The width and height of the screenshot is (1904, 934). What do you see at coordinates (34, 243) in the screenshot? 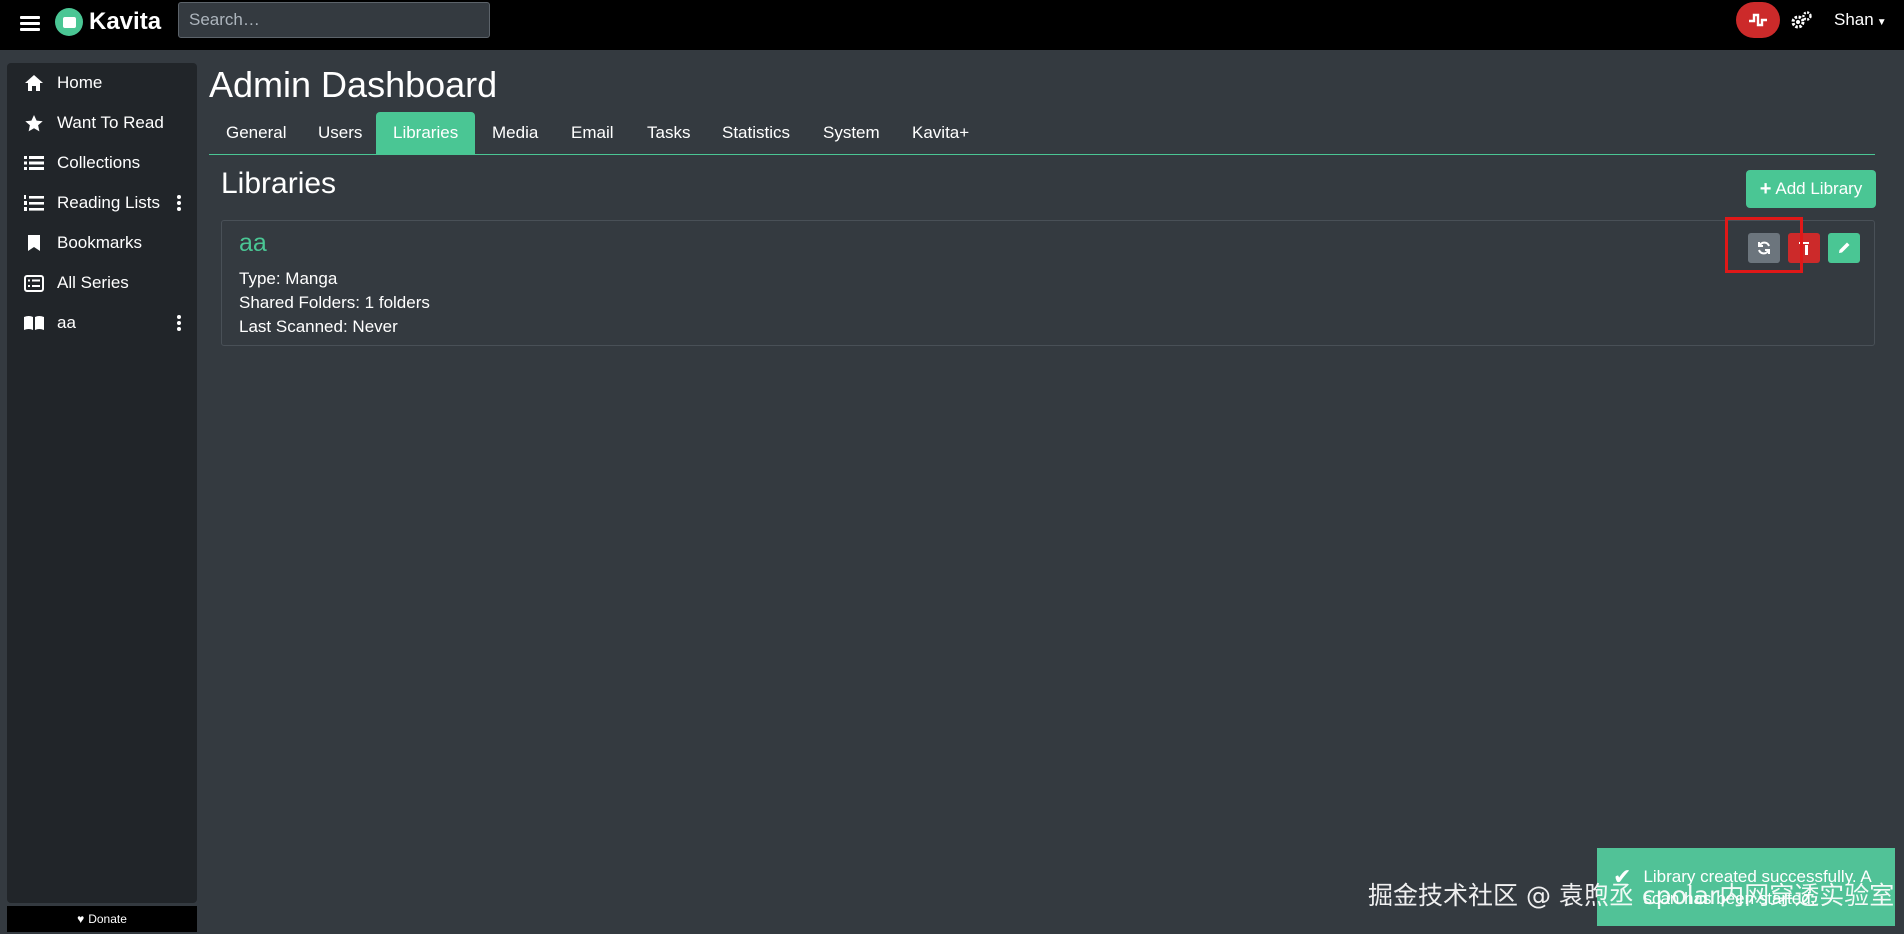
I see `bookmark-icon` at bounding box center [34, 243].